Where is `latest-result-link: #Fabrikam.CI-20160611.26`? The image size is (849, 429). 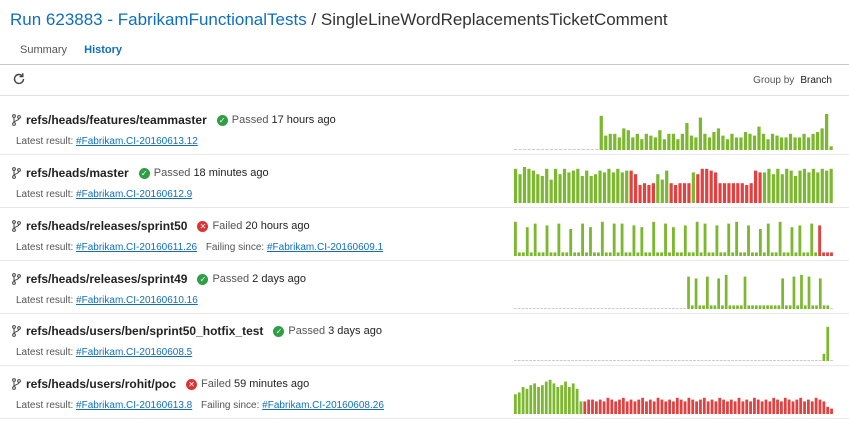 latest-result-link: #Fabrikam.CI-20160611.26 is located at coordinates (136, 247).